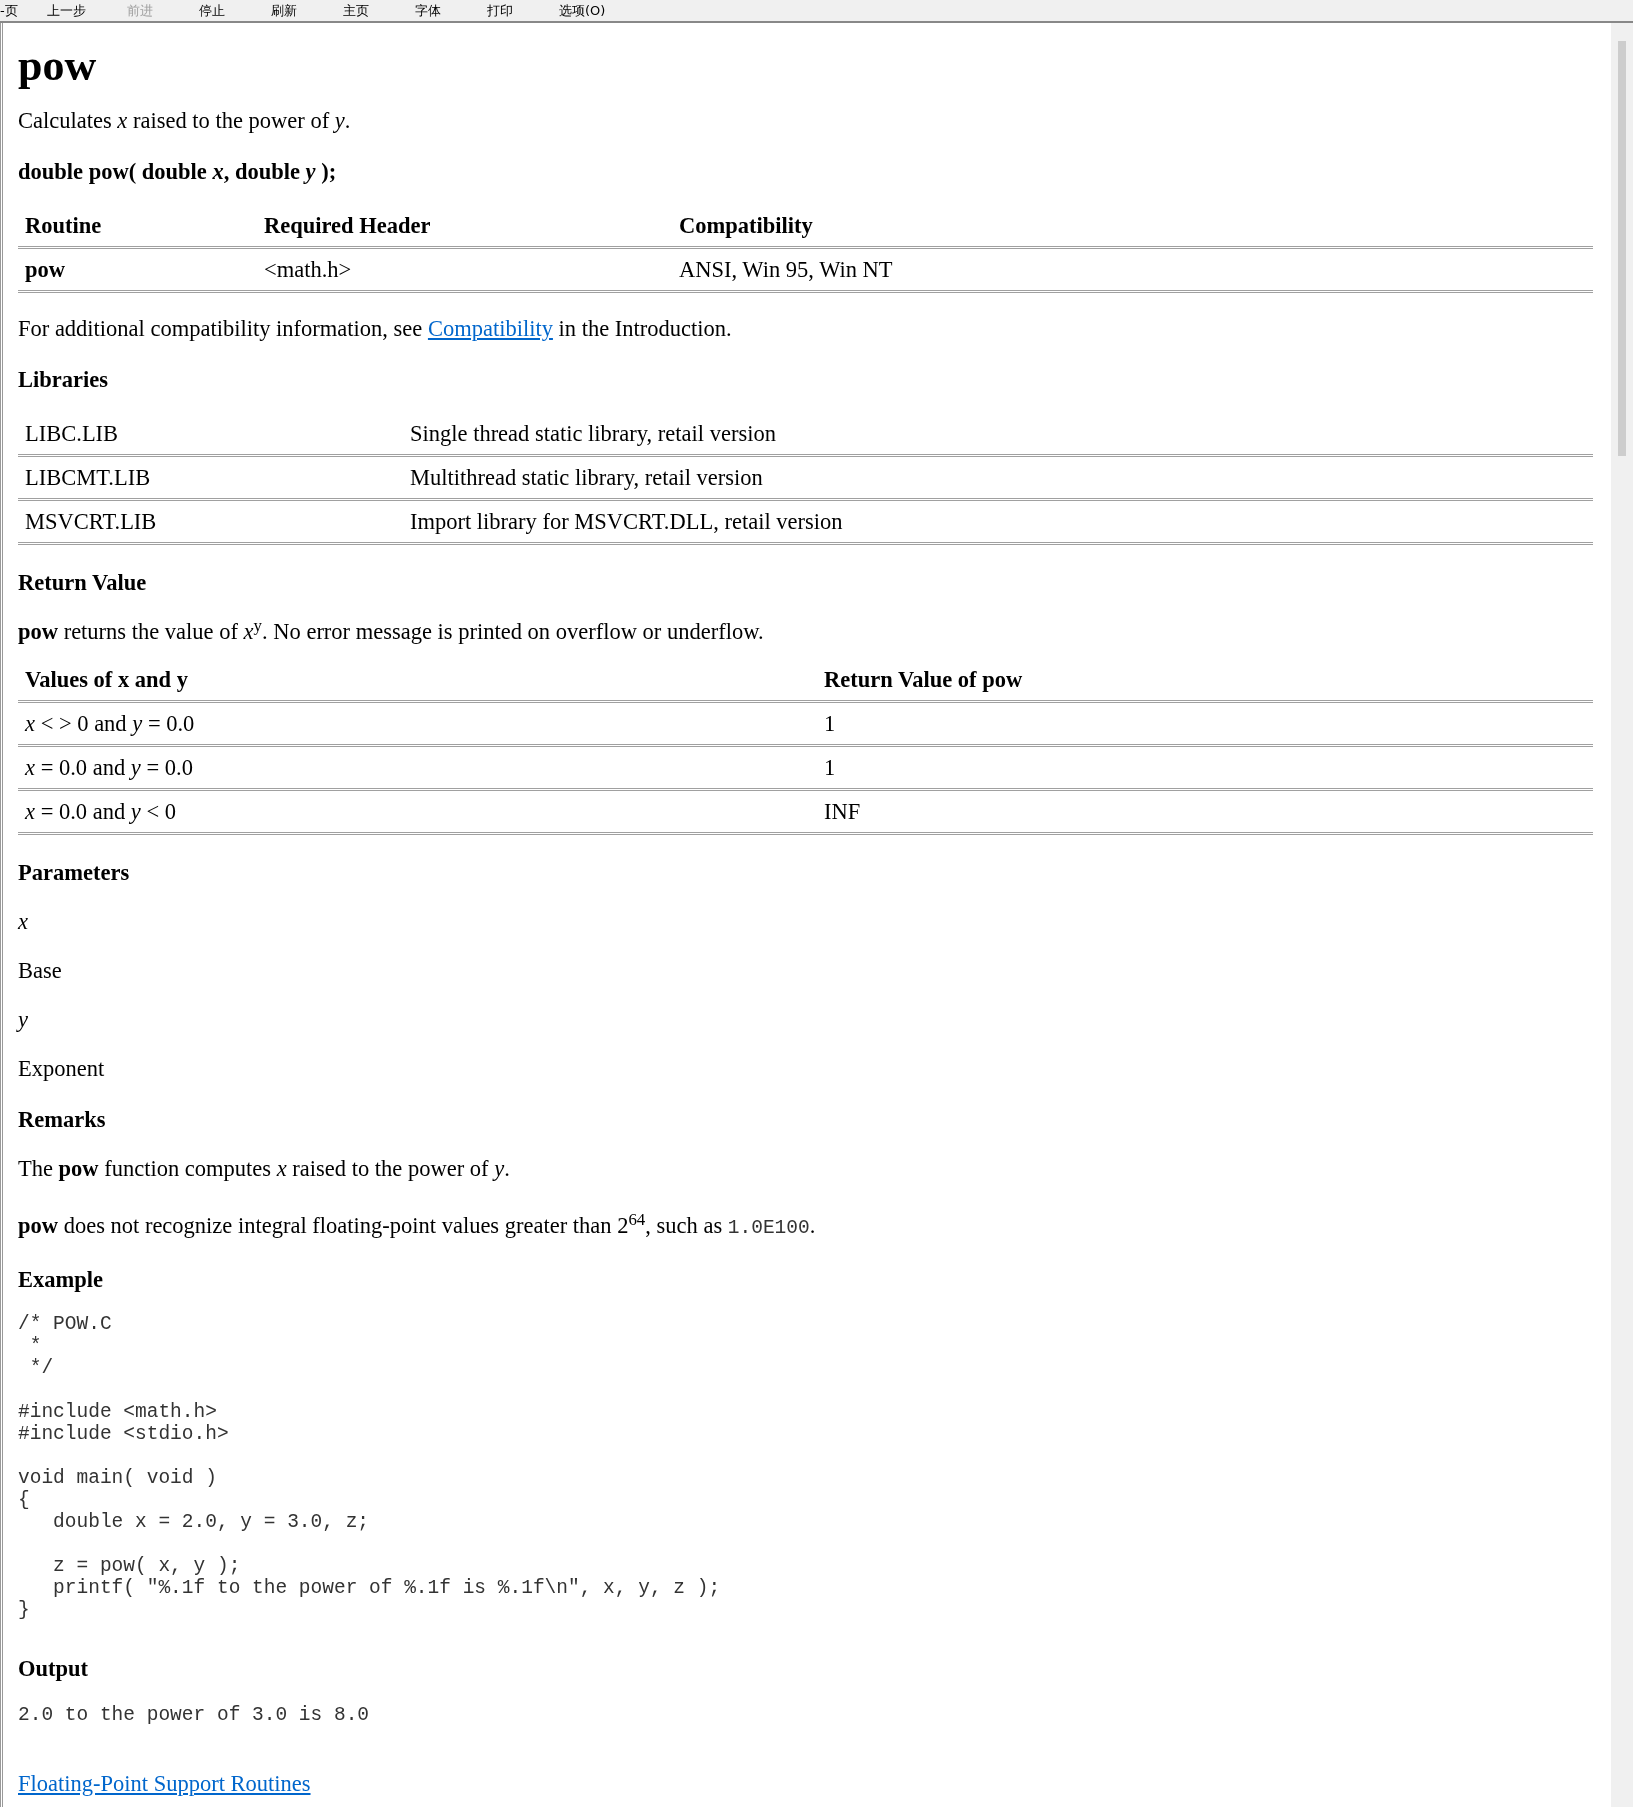 The image size is (1633, 1807). What do you see at coordinates (185, 120) in the screenshot?
I see `summary-text: Calculates x raised to the power of y.` at bounding box center [185, 120].